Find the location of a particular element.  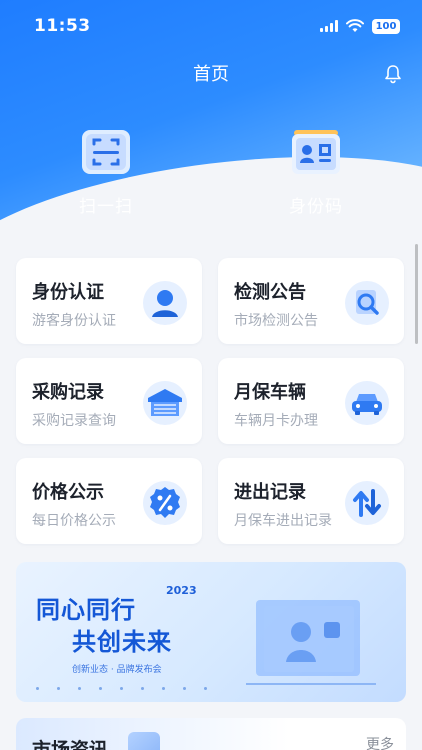

card-title: 进出记录 is located at coordinates (270, 492).